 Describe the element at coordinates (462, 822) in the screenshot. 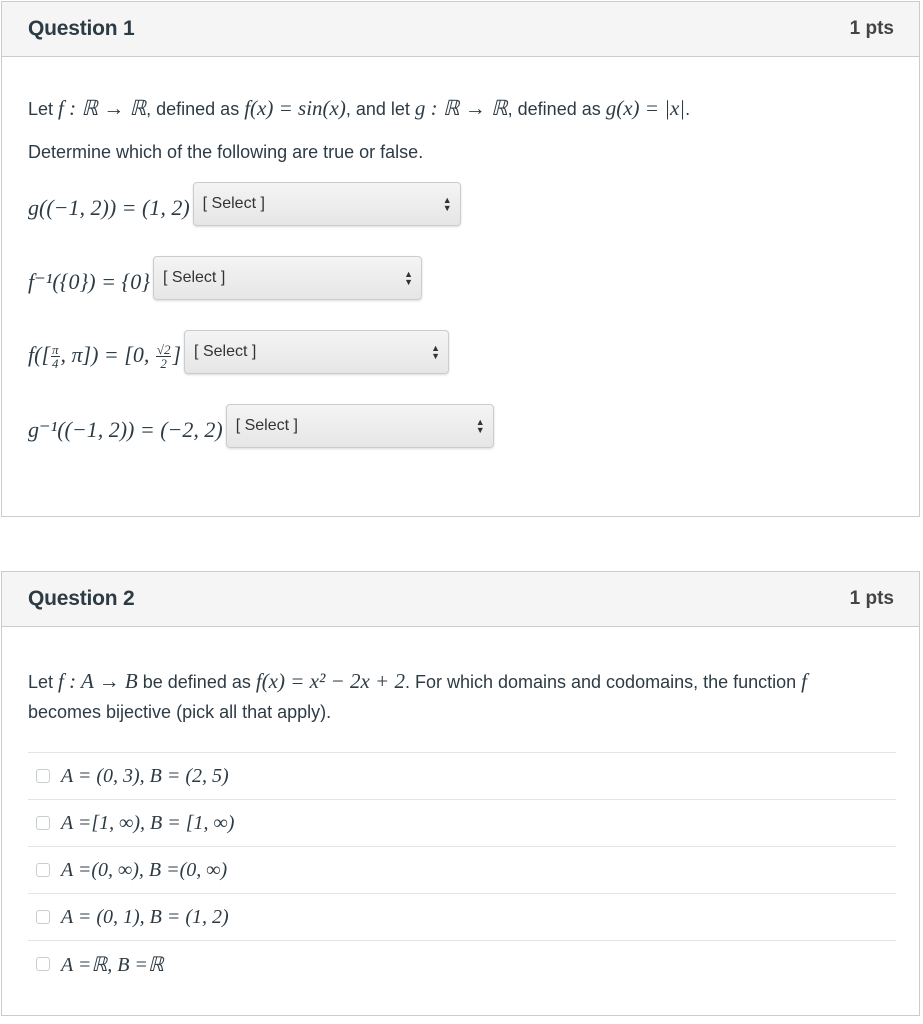

I see `answer-option: A =[1, ∞), B = [1, ∞)` at that location.